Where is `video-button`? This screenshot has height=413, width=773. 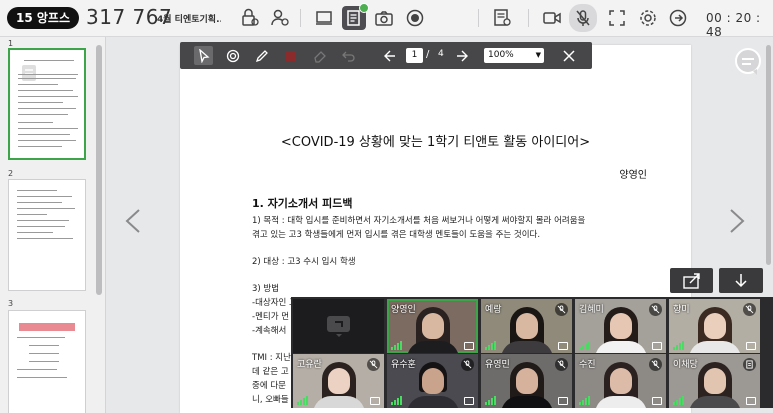 video-button is located at coordinates (552, 18).